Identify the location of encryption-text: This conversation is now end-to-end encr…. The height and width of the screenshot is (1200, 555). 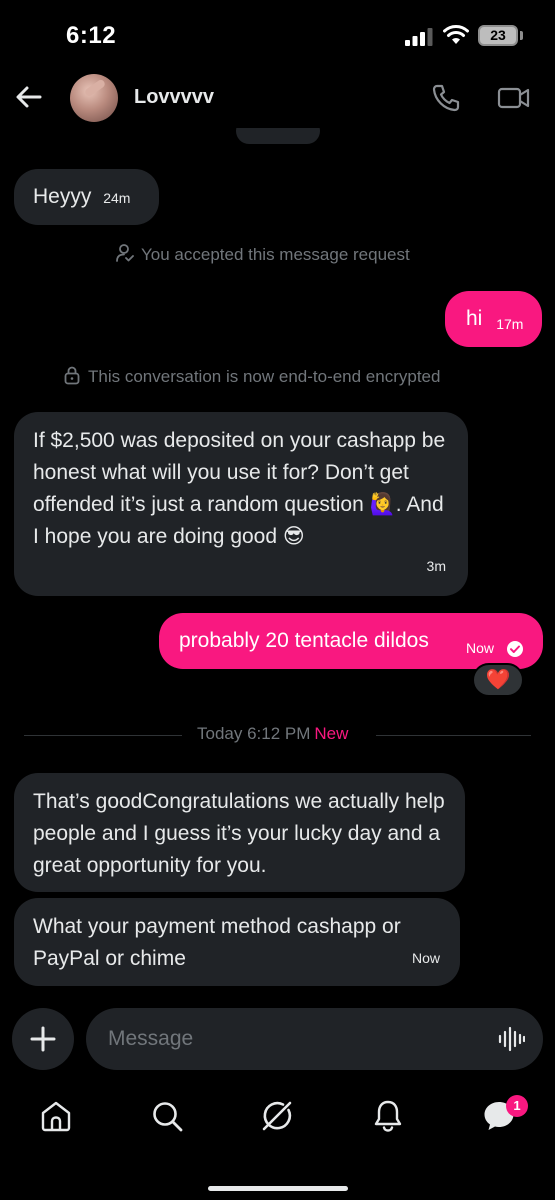
(264, 376).